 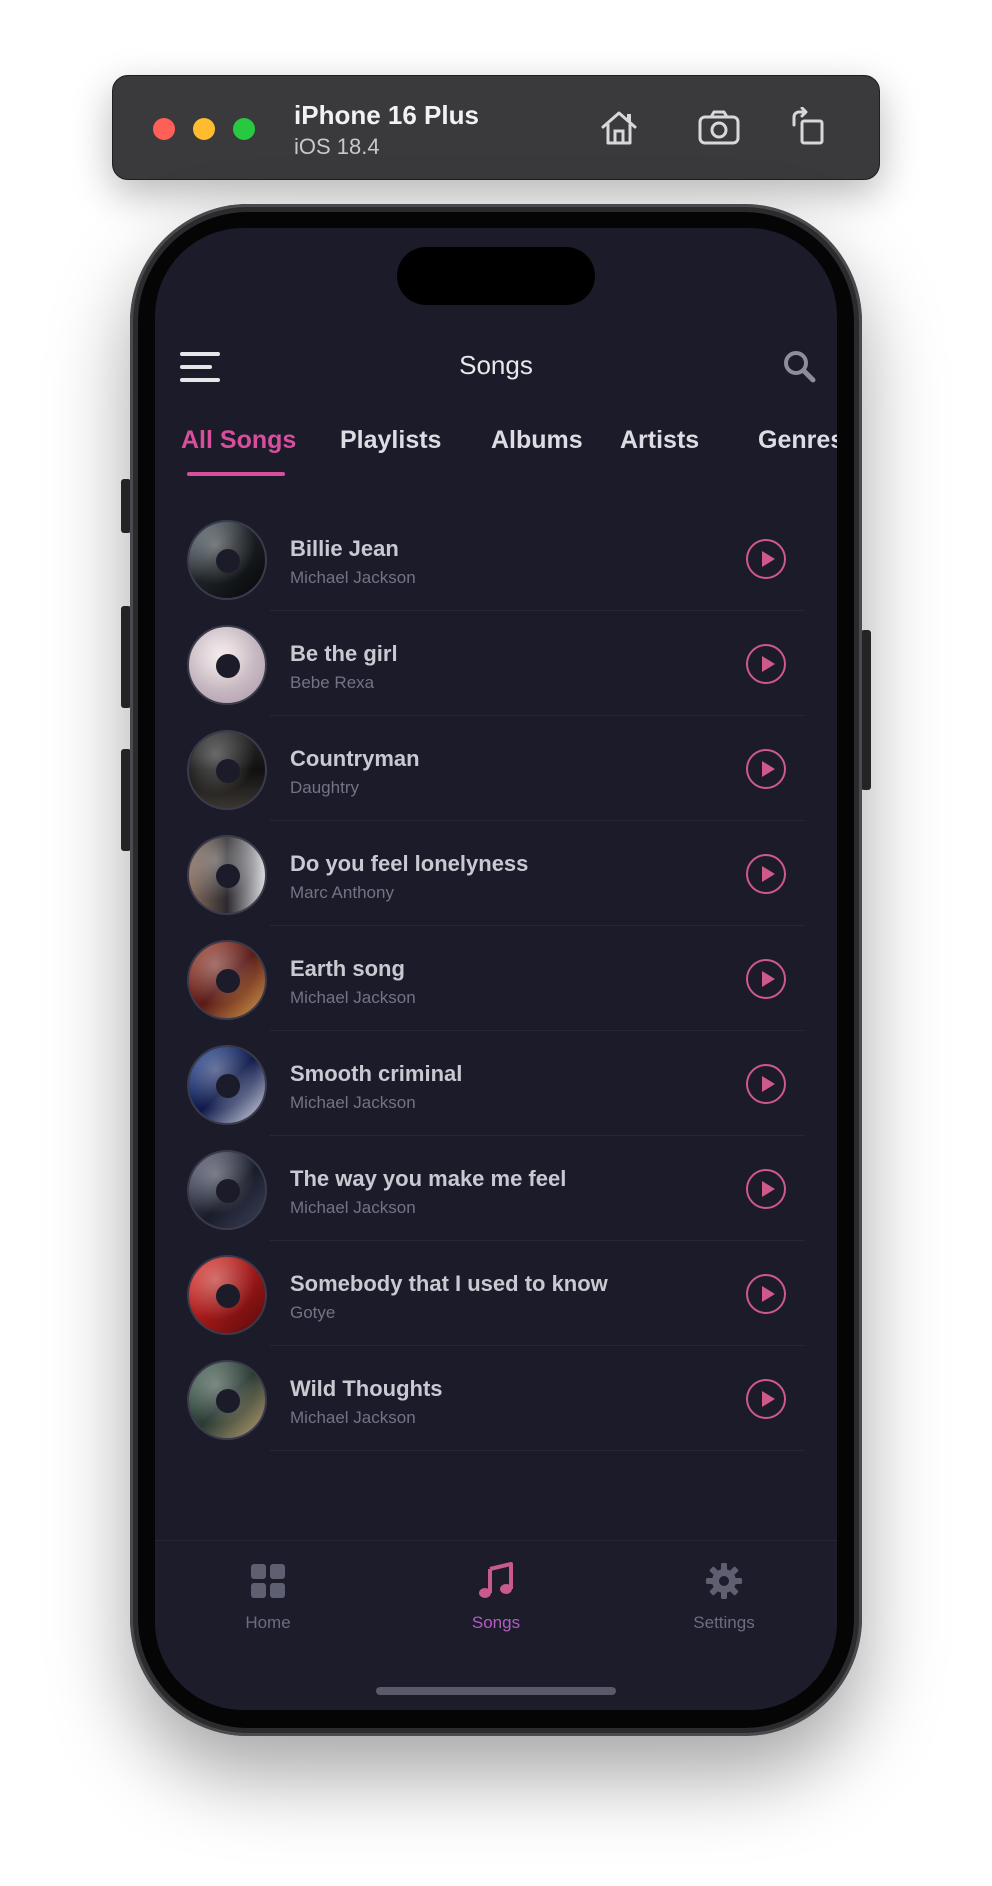 I want to click on song-row: Be the girl Bebe Rexa, so click(x=496, y=663).